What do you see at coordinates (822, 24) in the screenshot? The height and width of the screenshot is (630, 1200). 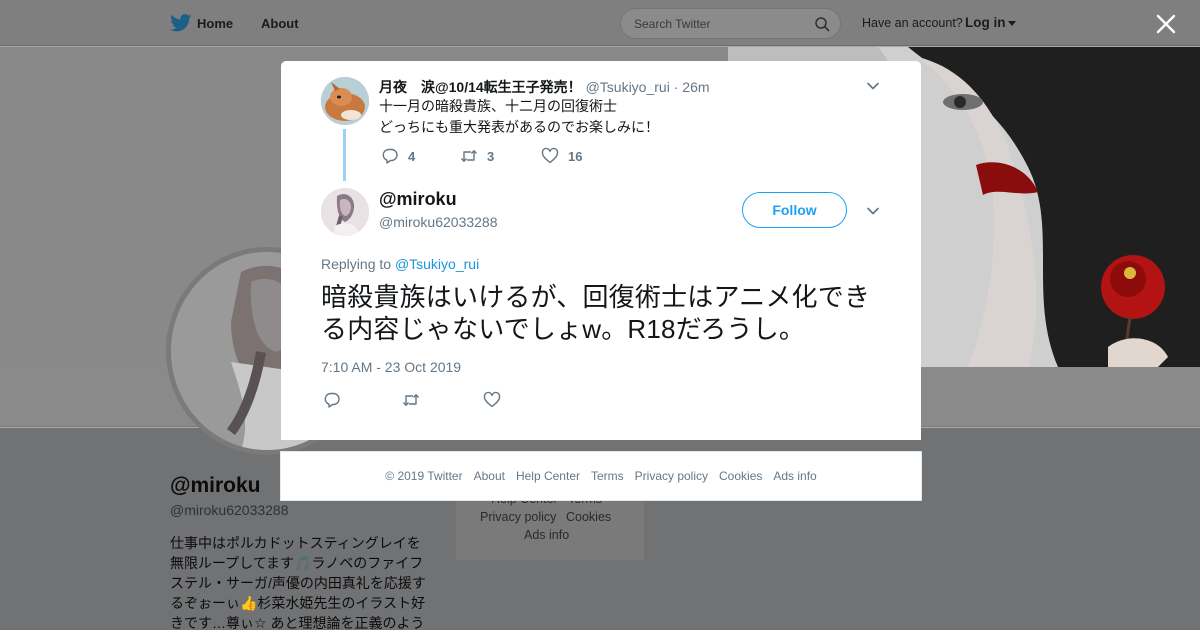 I see `search-icon` at bounding box center [822, 24].